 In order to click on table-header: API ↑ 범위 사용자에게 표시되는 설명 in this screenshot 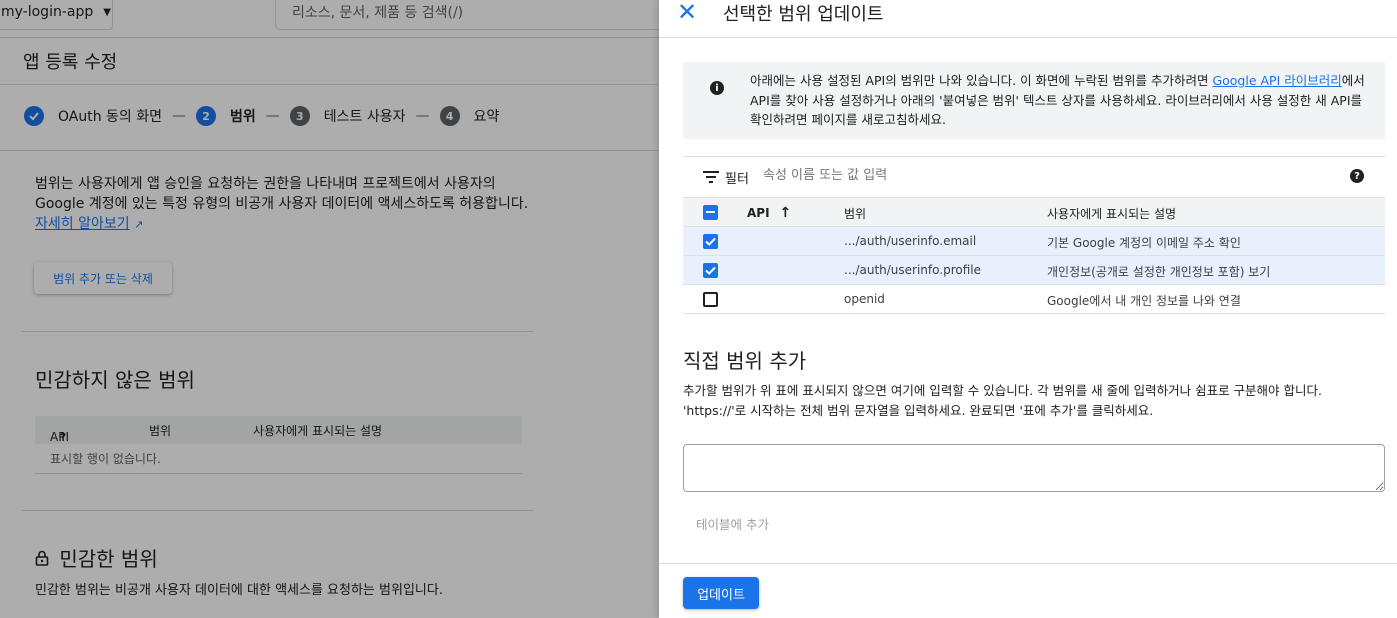, I will do `click(1034, 212)`.